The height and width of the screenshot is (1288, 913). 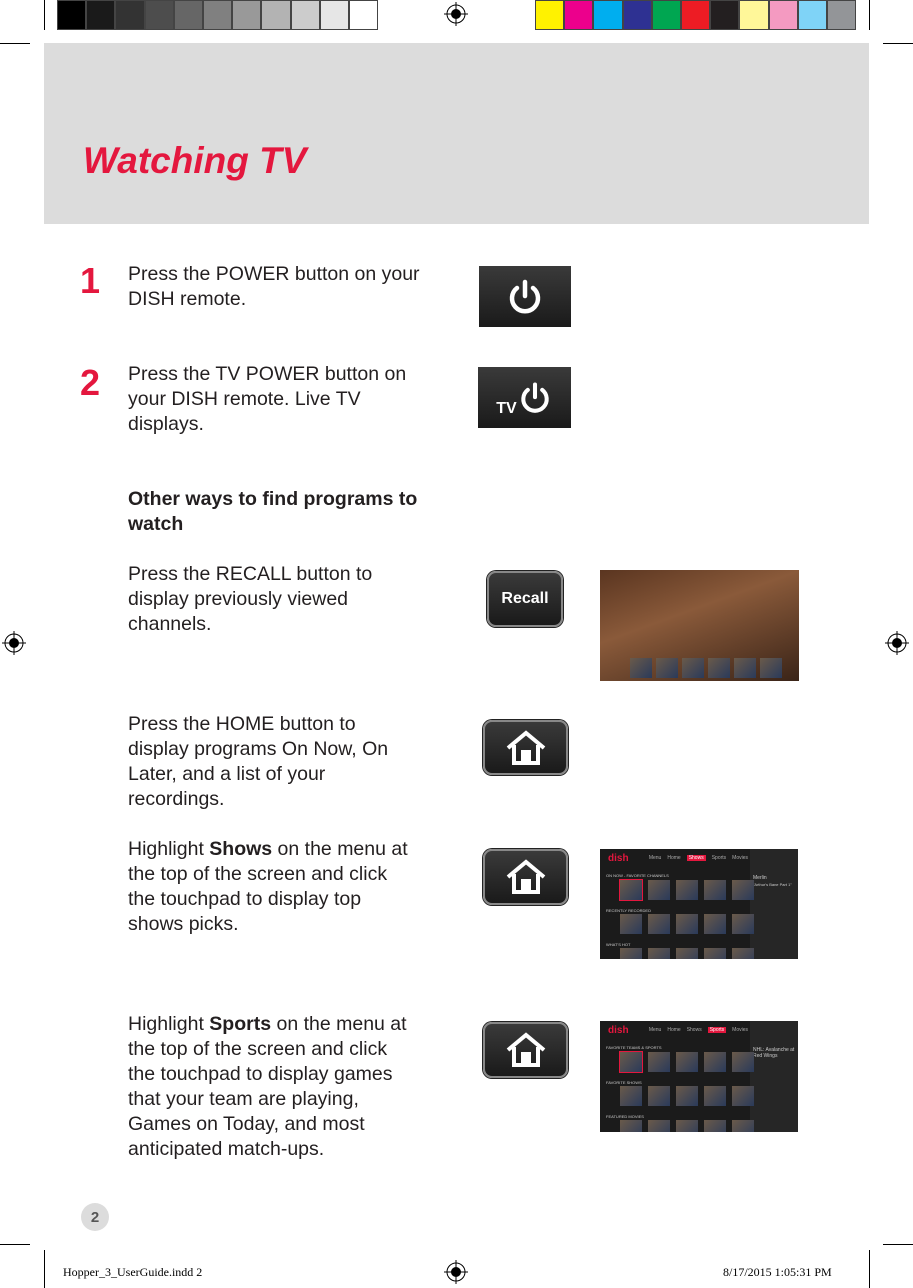 What do you see at coordinates (133, 1272) in the screenshot?
I see `slug-filename: Hopper_3_UserGuide.indd 2` at bounding box center [133, 1272].